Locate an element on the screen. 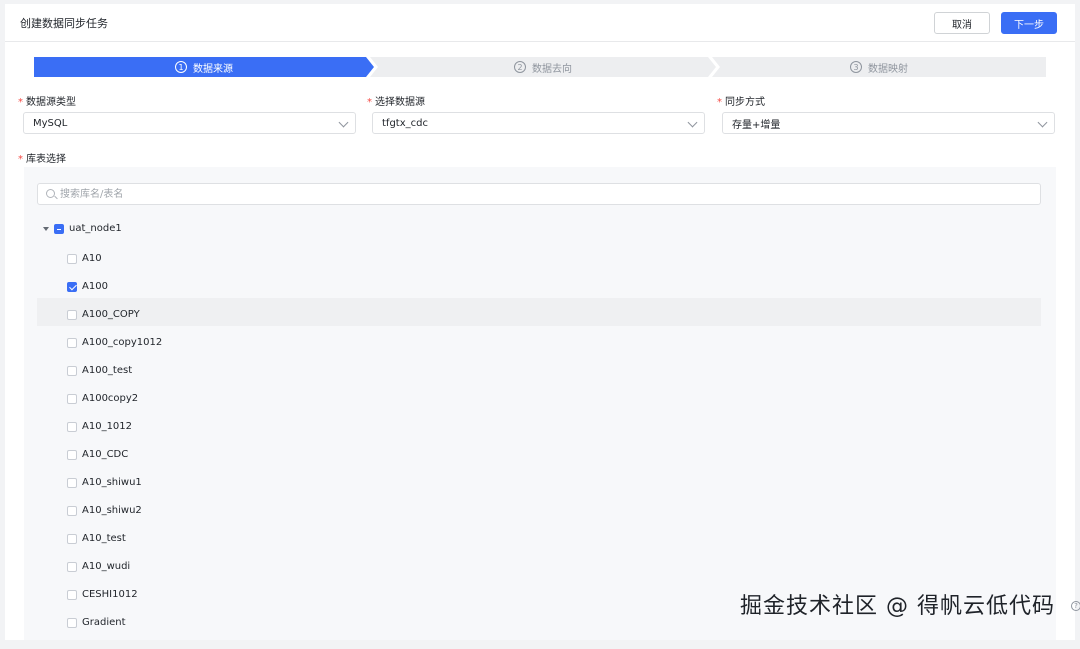  source-type-label: * 数据源类型 is located at coordinates (47, 102).